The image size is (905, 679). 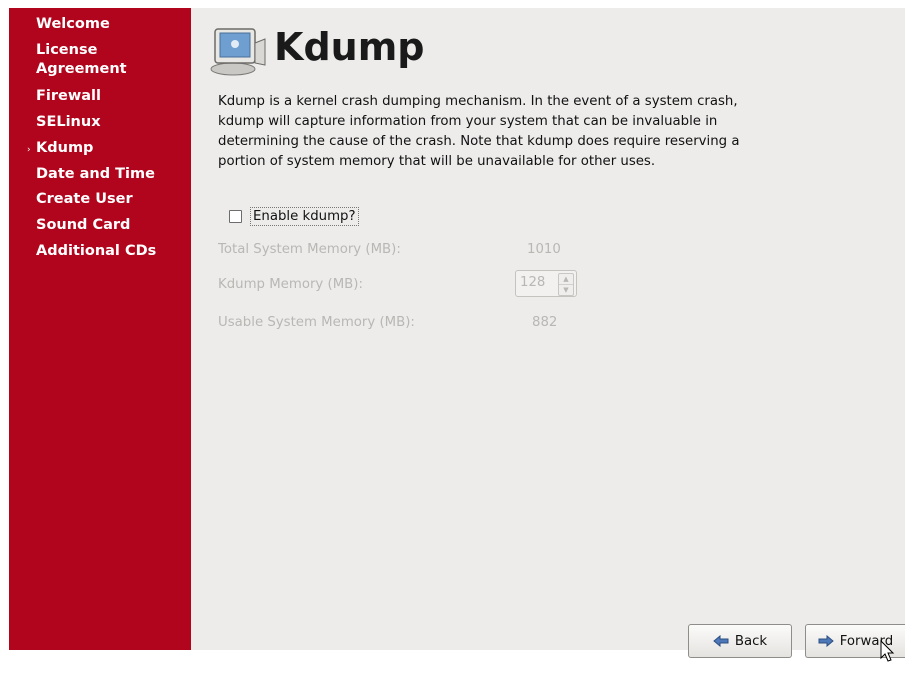 I want to click on sidebar-item-sound-card: Sound Card, so click(x=83, y=225).